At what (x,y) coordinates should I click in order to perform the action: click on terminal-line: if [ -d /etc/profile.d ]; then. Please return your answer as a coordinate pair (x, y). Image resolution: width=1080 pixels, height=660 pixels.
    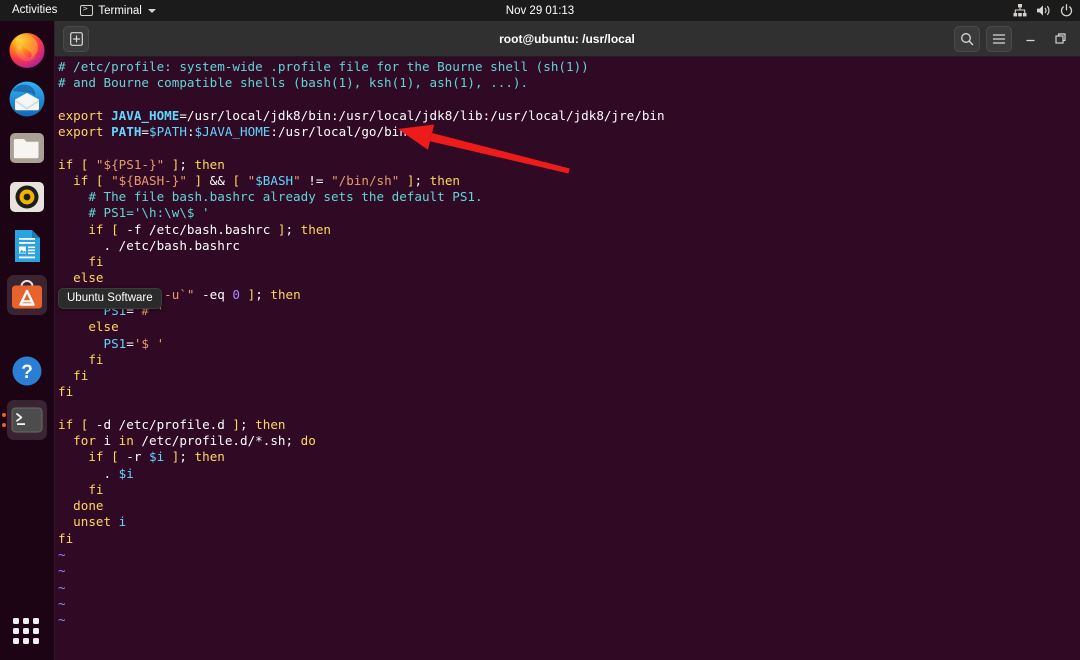
    Looking at the image, I should click on (361, 425).